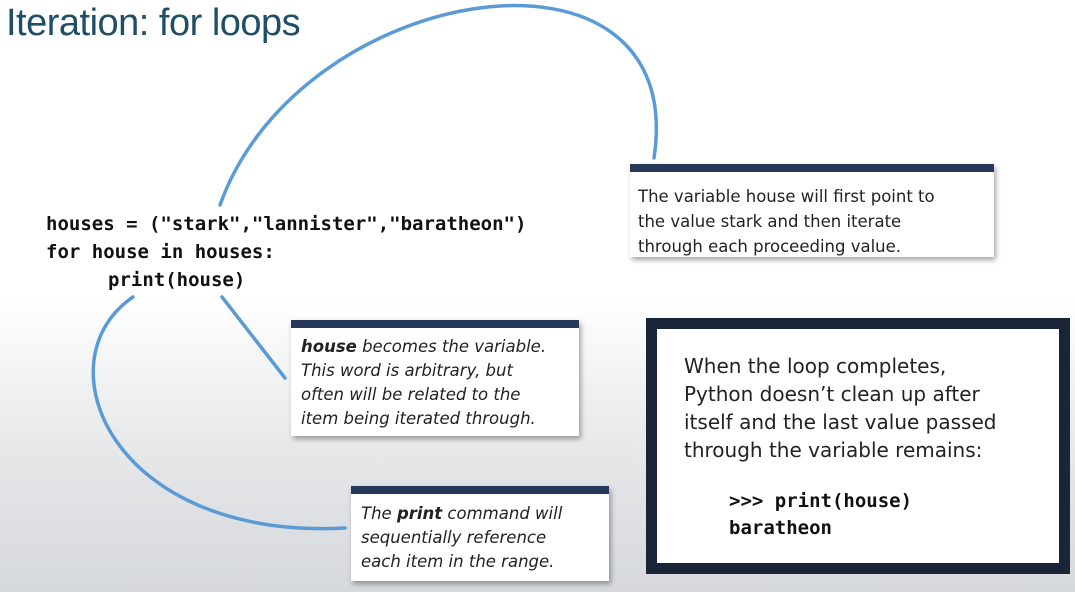 The image size is (1075, 592). Describe the element at coordinates (840, 422) in the screenshot. I see `note-line: itself and the last value passed` at that location.